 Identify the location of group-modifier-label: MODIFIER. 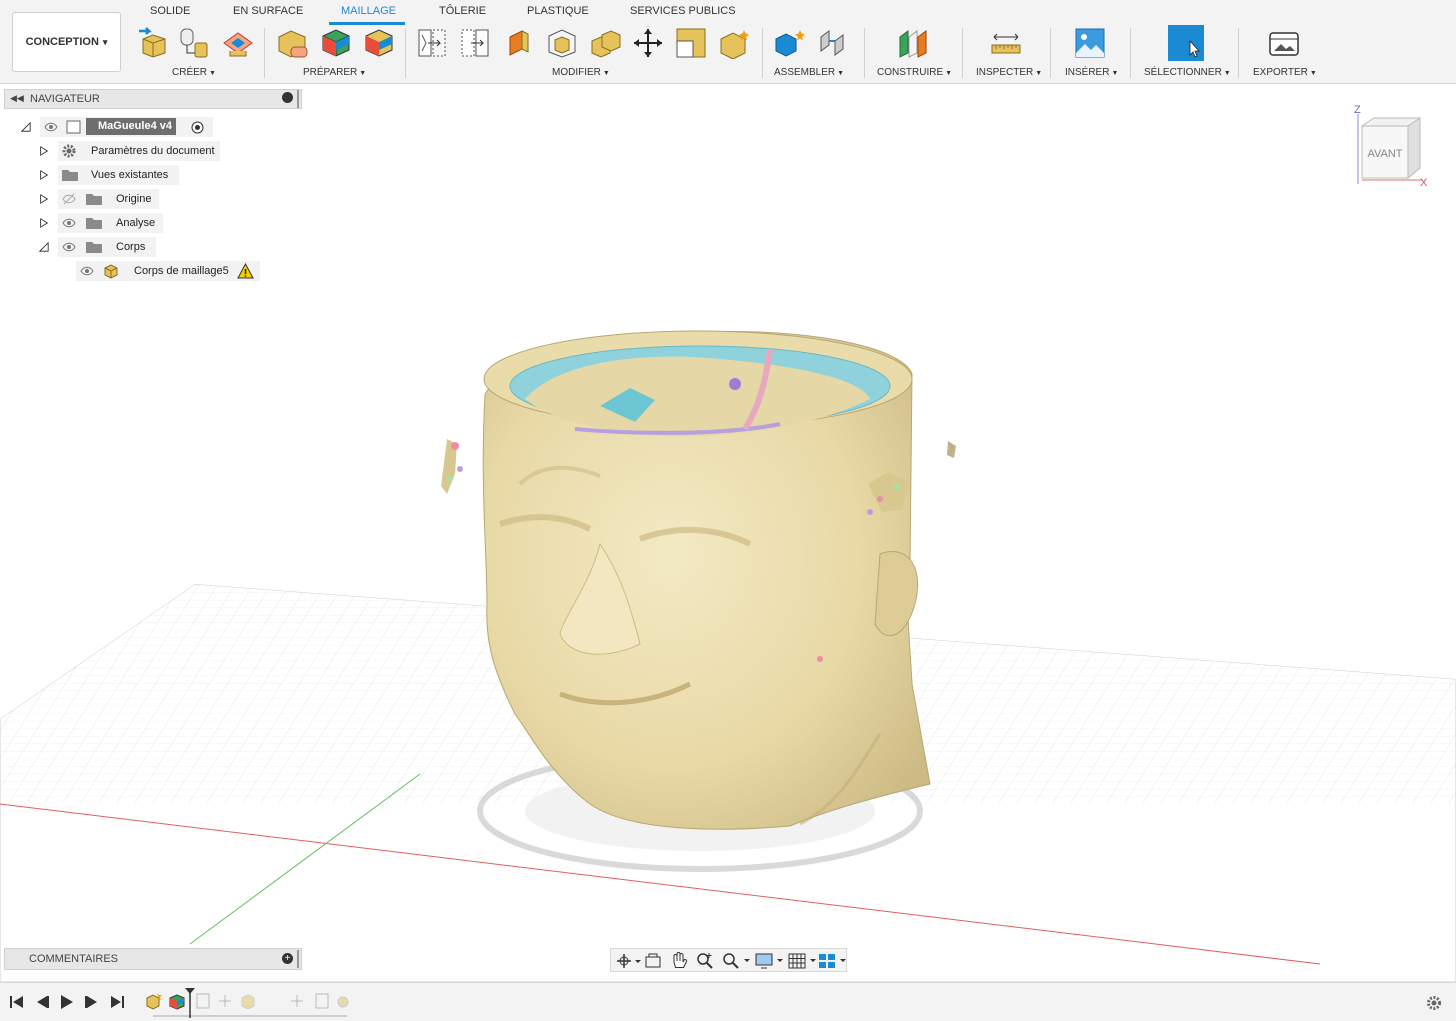
(576, 72).